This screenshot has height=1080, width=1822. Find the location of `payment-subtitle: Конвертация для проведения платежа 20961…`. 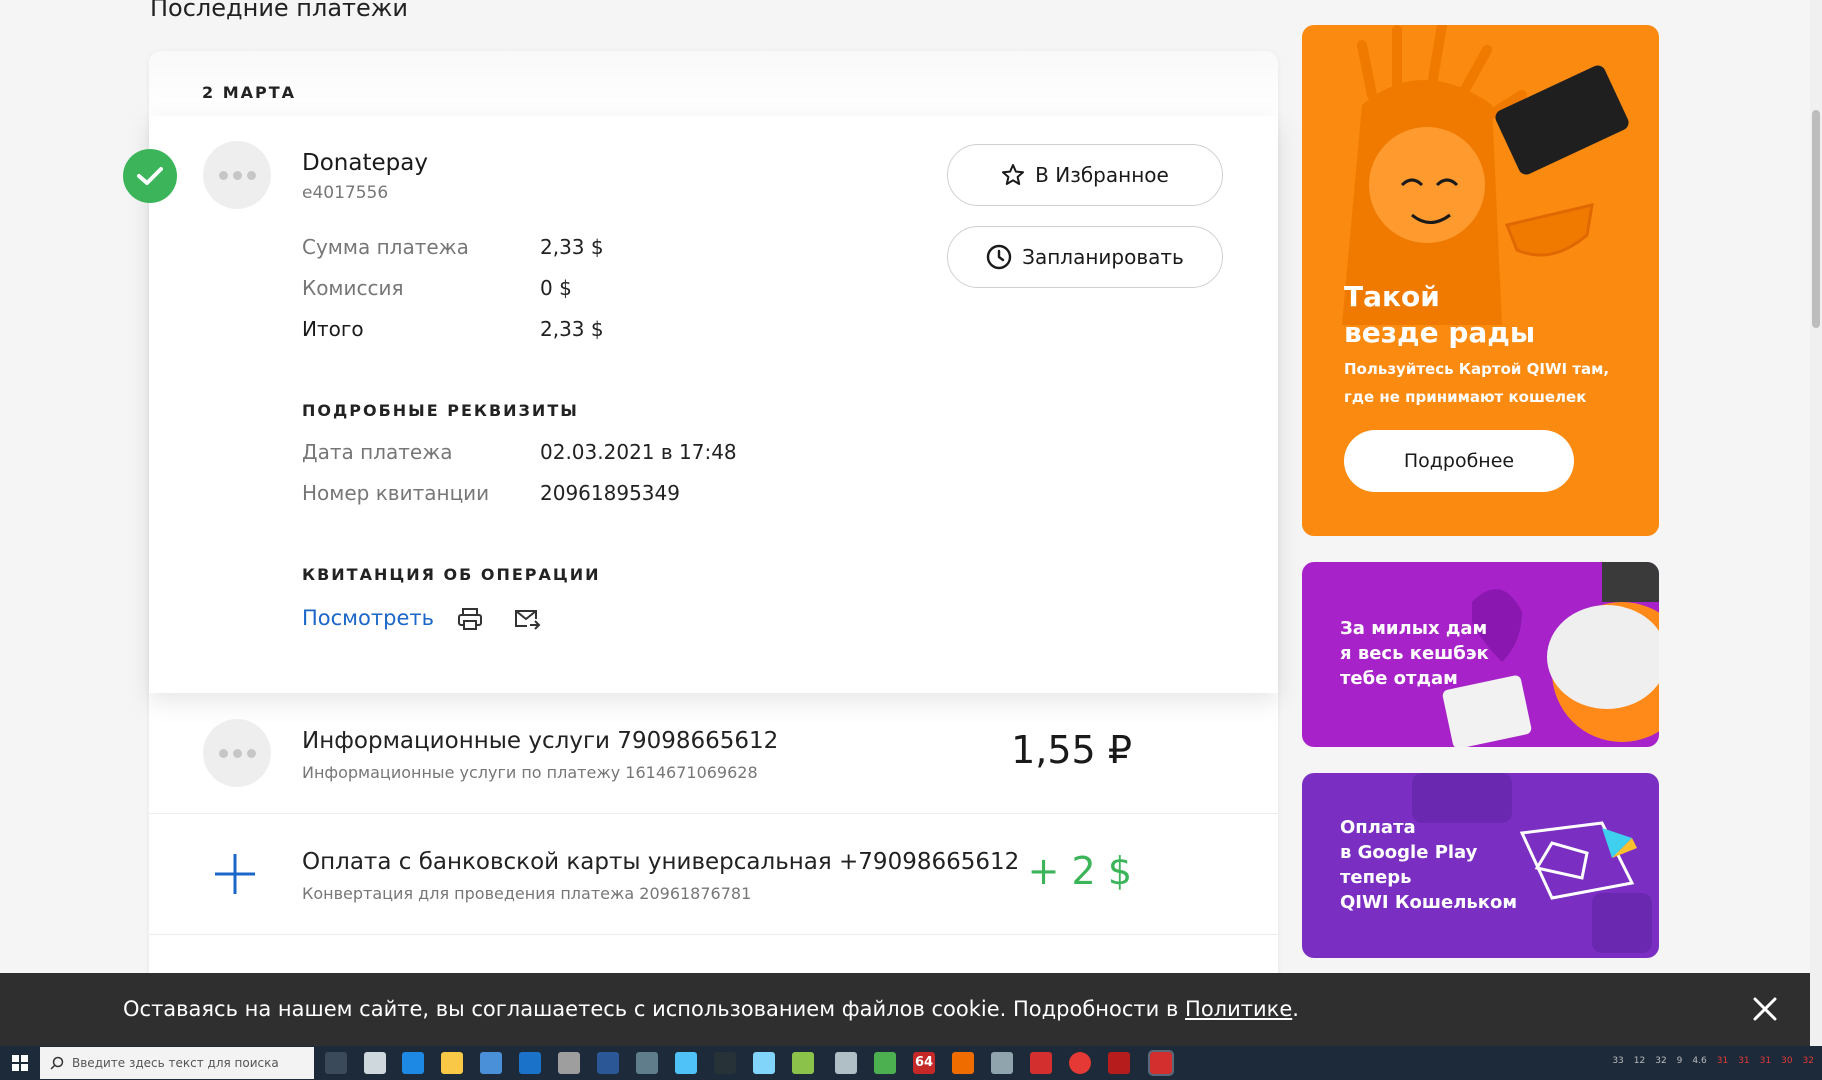

payment-subtitle: Конвертация для проведения платежа 20961… is located at coordinates (527, 893).